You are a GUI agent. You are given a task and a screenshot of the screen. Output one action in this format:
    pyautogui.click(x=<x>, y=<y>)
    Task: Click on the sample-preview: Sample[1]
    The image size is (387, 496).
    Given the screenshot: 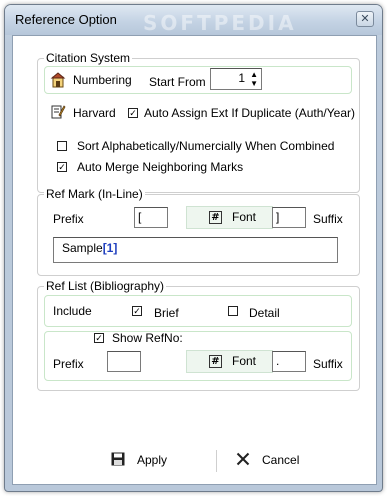 What is the action you would take?
    pyautogui.click(x=195, y=250)
    